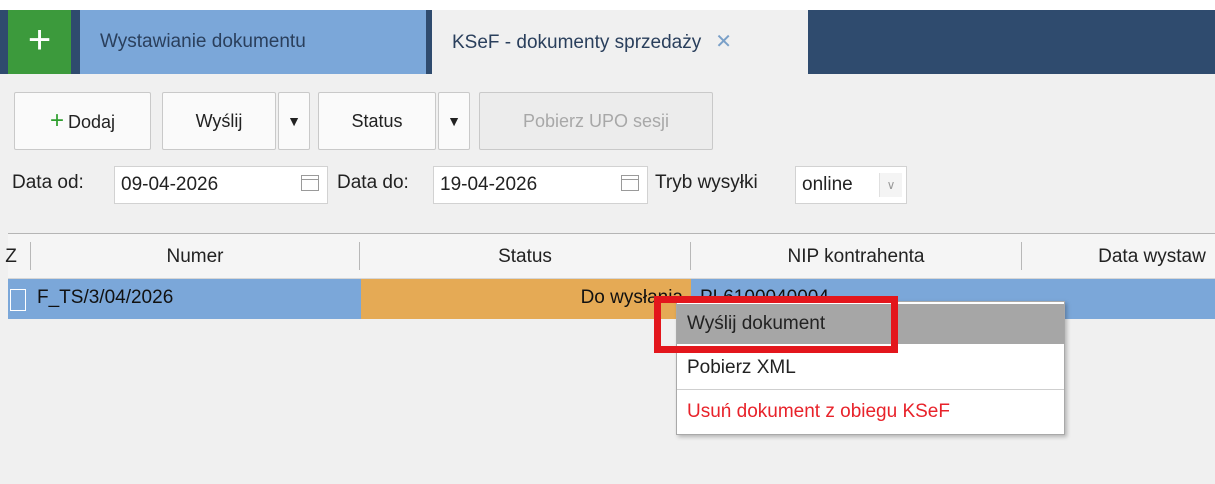  What do you see at coordinates (195, 256) in the screenshot?
I see `column-header-numer: Numer` at bounding box center [195, 256].